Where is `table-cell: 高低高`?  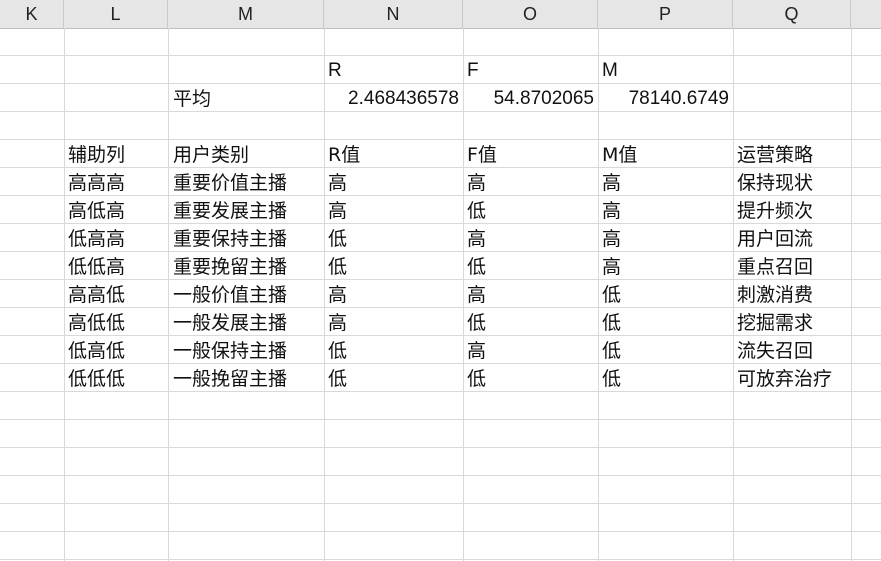
table-cell: 高低高 is located at coordinates (96, 211).